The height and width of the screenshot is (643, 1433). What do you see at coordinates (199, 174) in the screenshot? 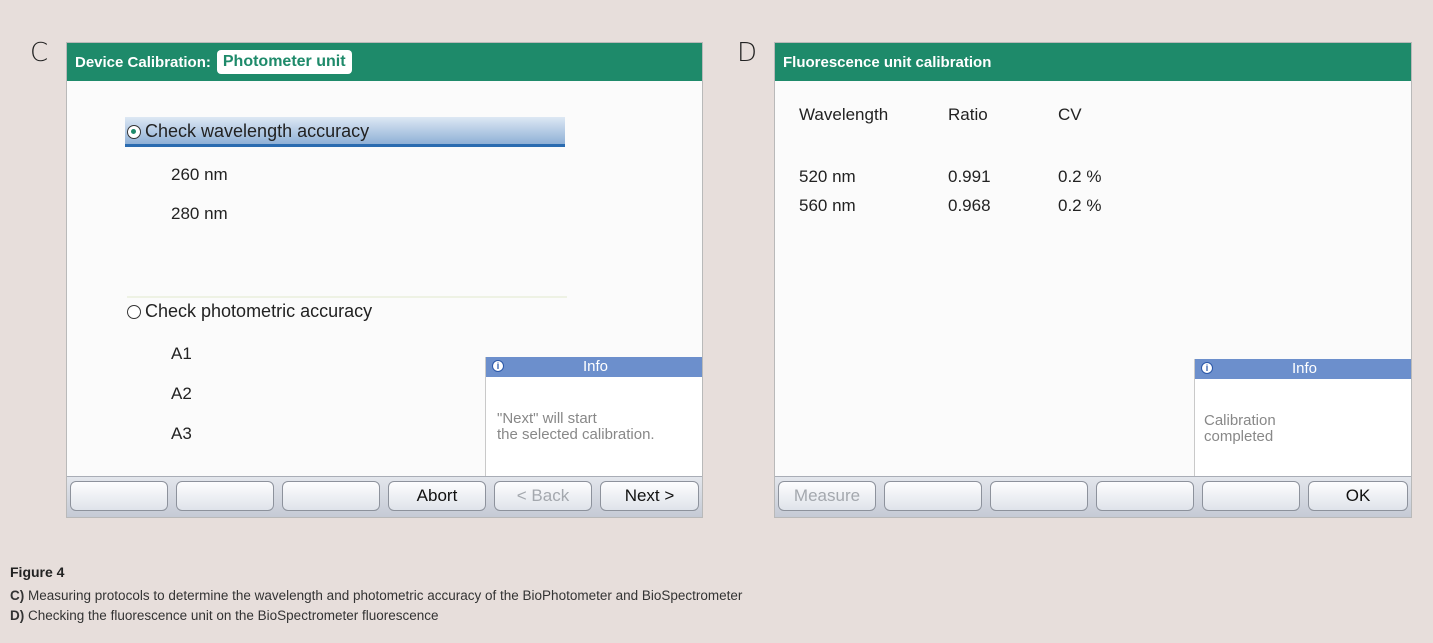
I see `wavelength-item-260: 260 nm` at bounding box center [199, 174].